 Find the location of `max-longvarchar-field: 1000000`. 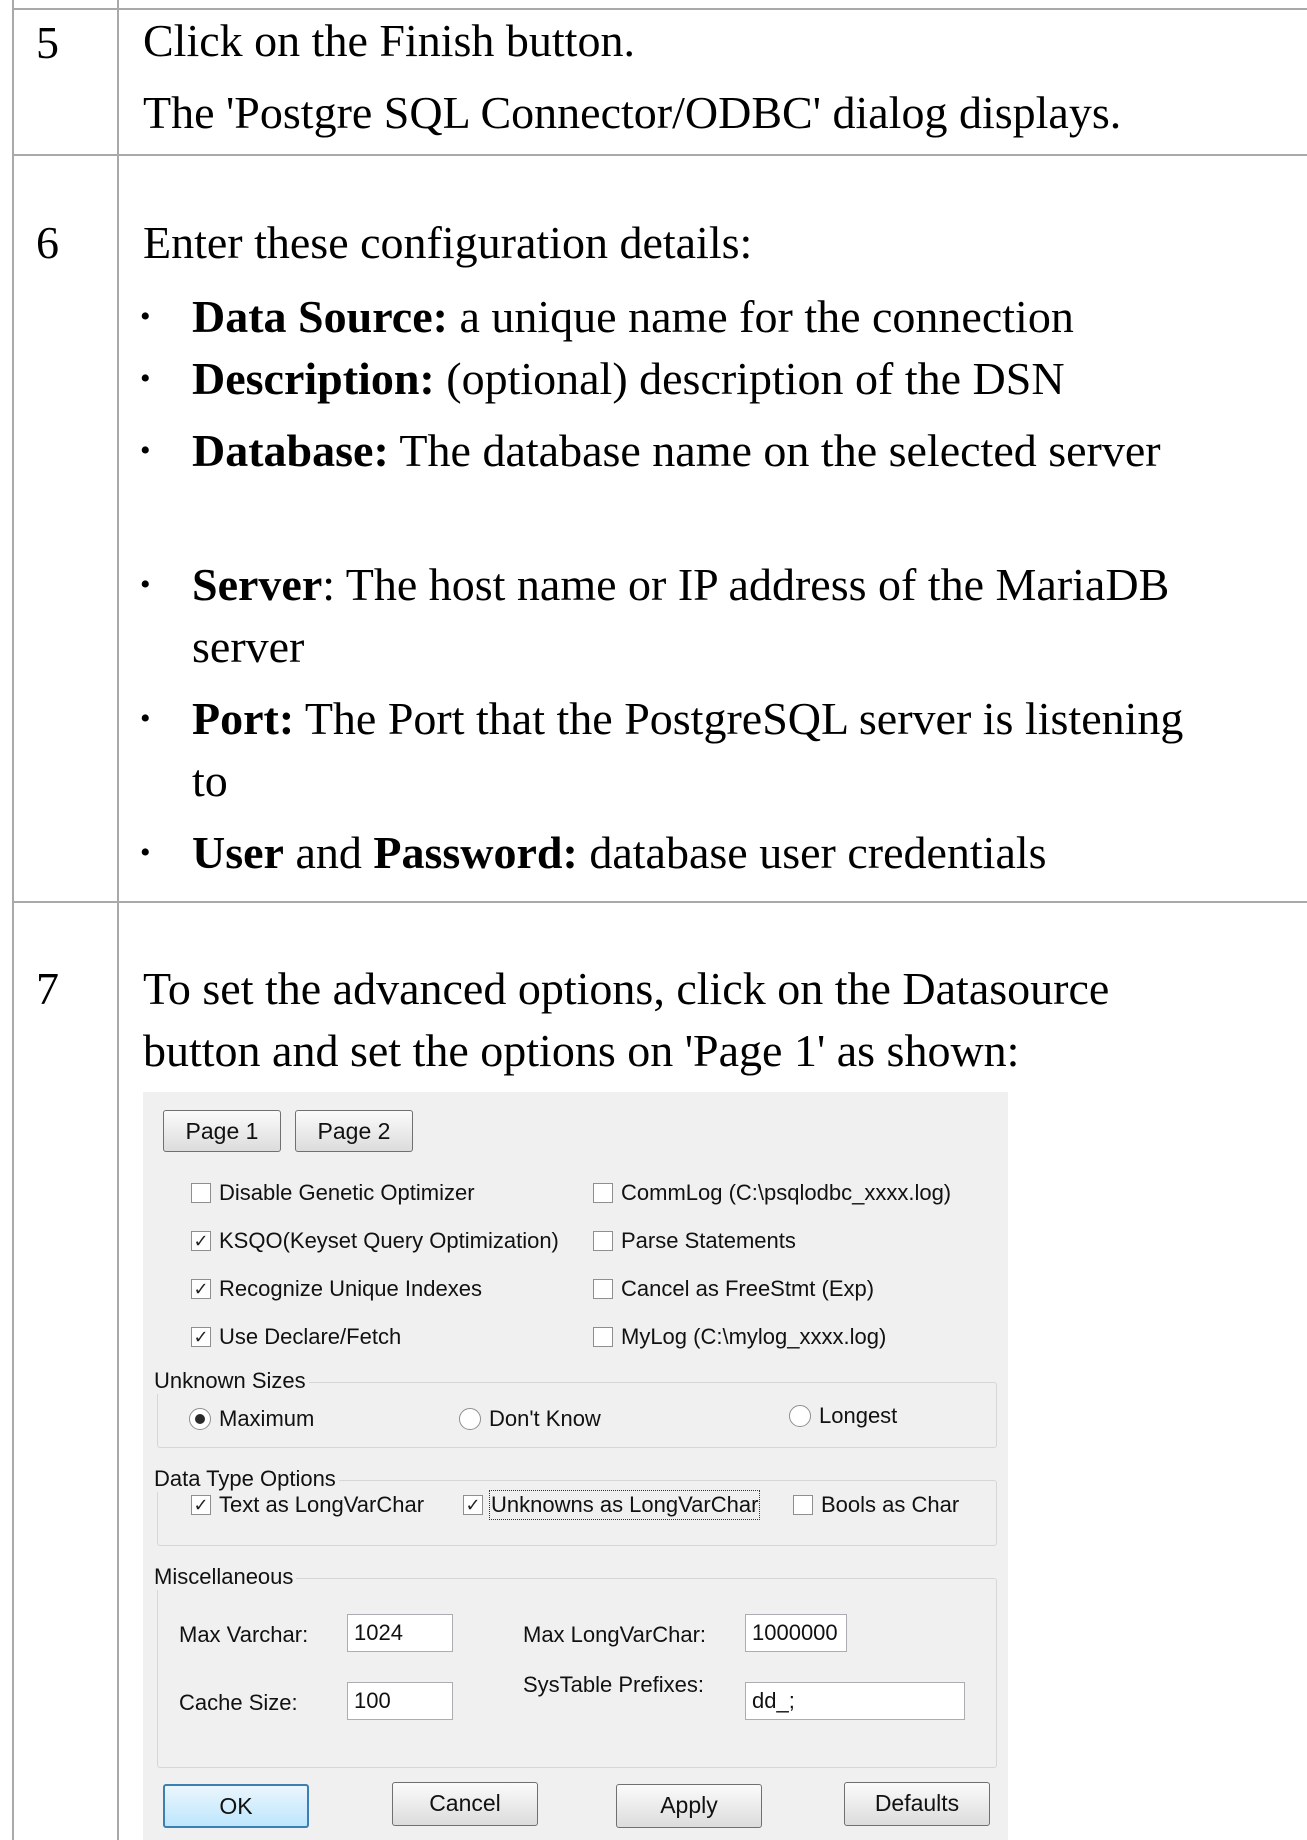

max-longvarchar-field: 1000000 is located at coordinates (796, 1633).